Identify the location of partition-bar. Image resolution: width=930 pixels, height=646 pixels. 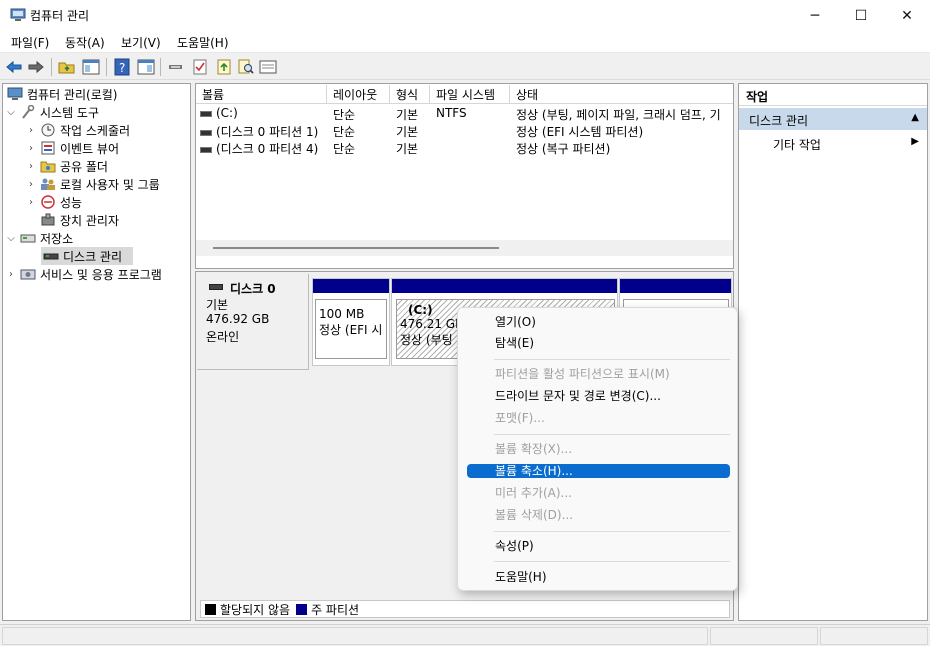
(504, 286).